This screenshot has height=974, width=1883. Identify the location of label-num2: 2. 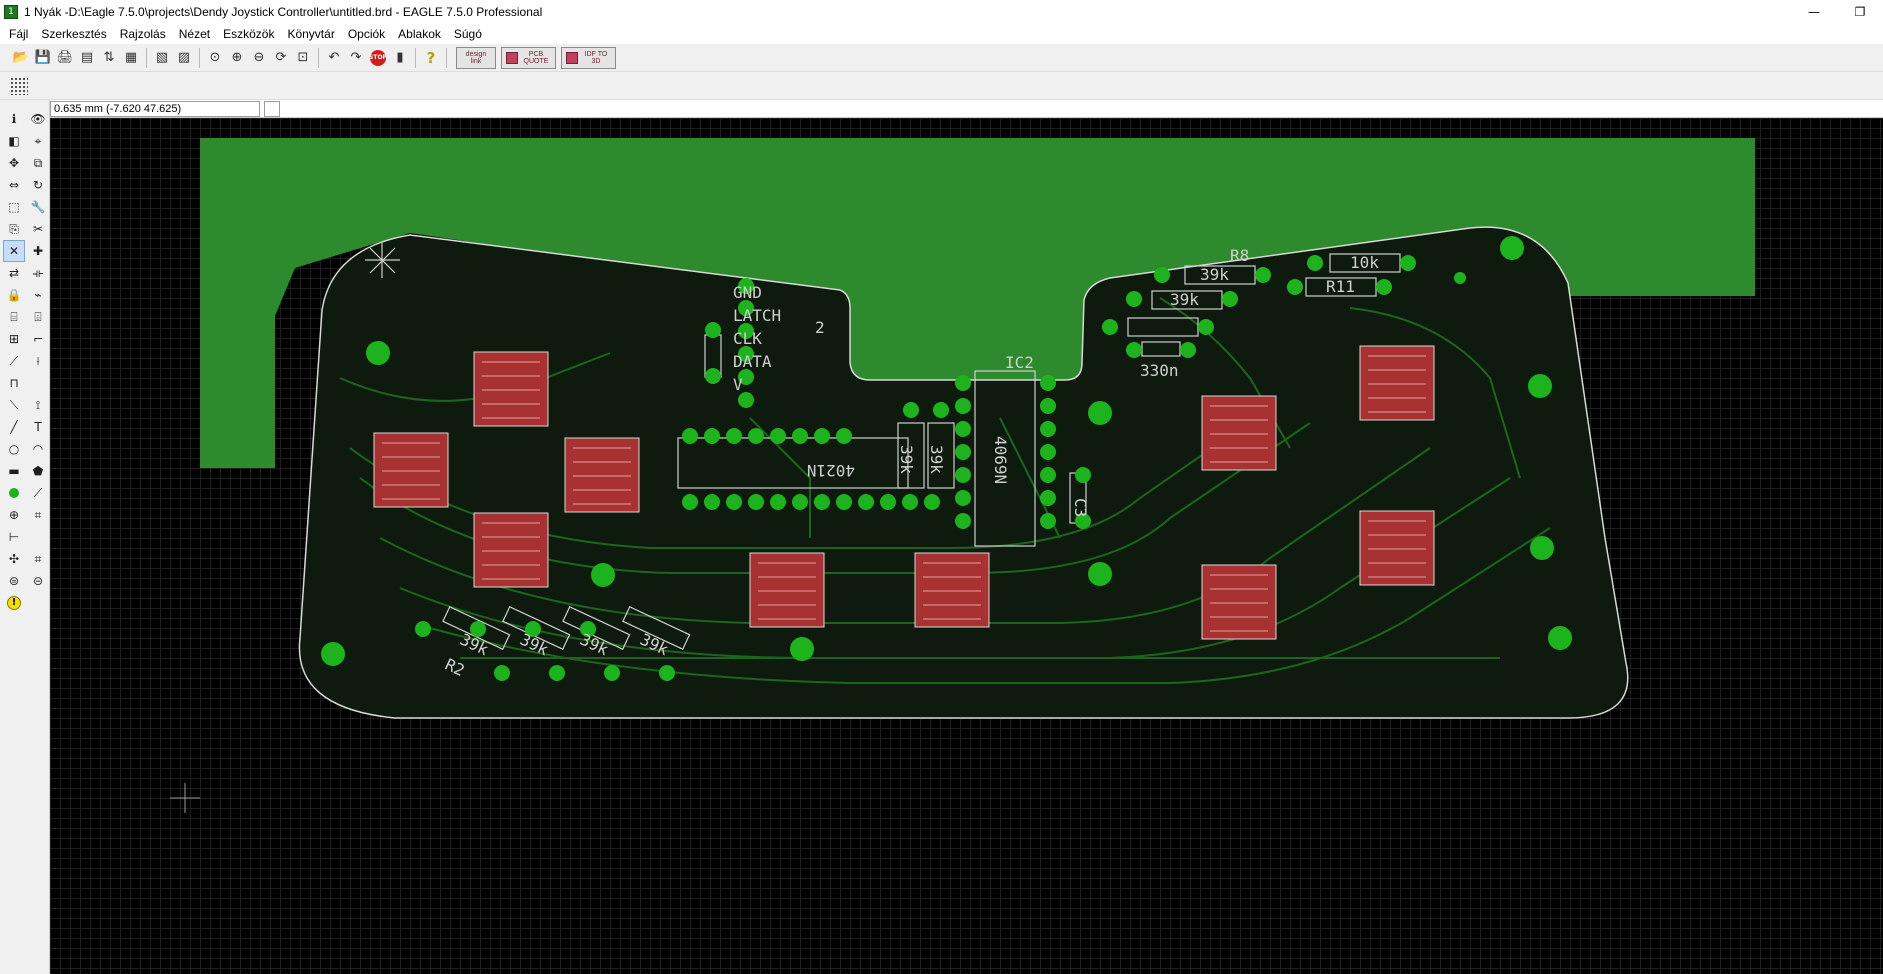
(820, 327).